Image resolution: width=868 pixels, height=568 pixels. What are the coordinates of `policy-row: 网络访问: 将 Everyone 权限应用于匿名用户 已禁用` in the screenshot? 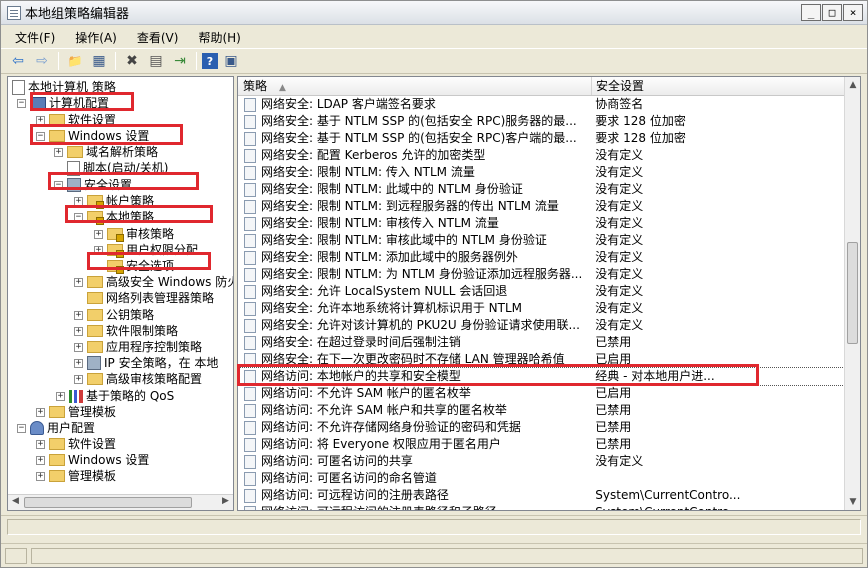 It's located at (541, 444).